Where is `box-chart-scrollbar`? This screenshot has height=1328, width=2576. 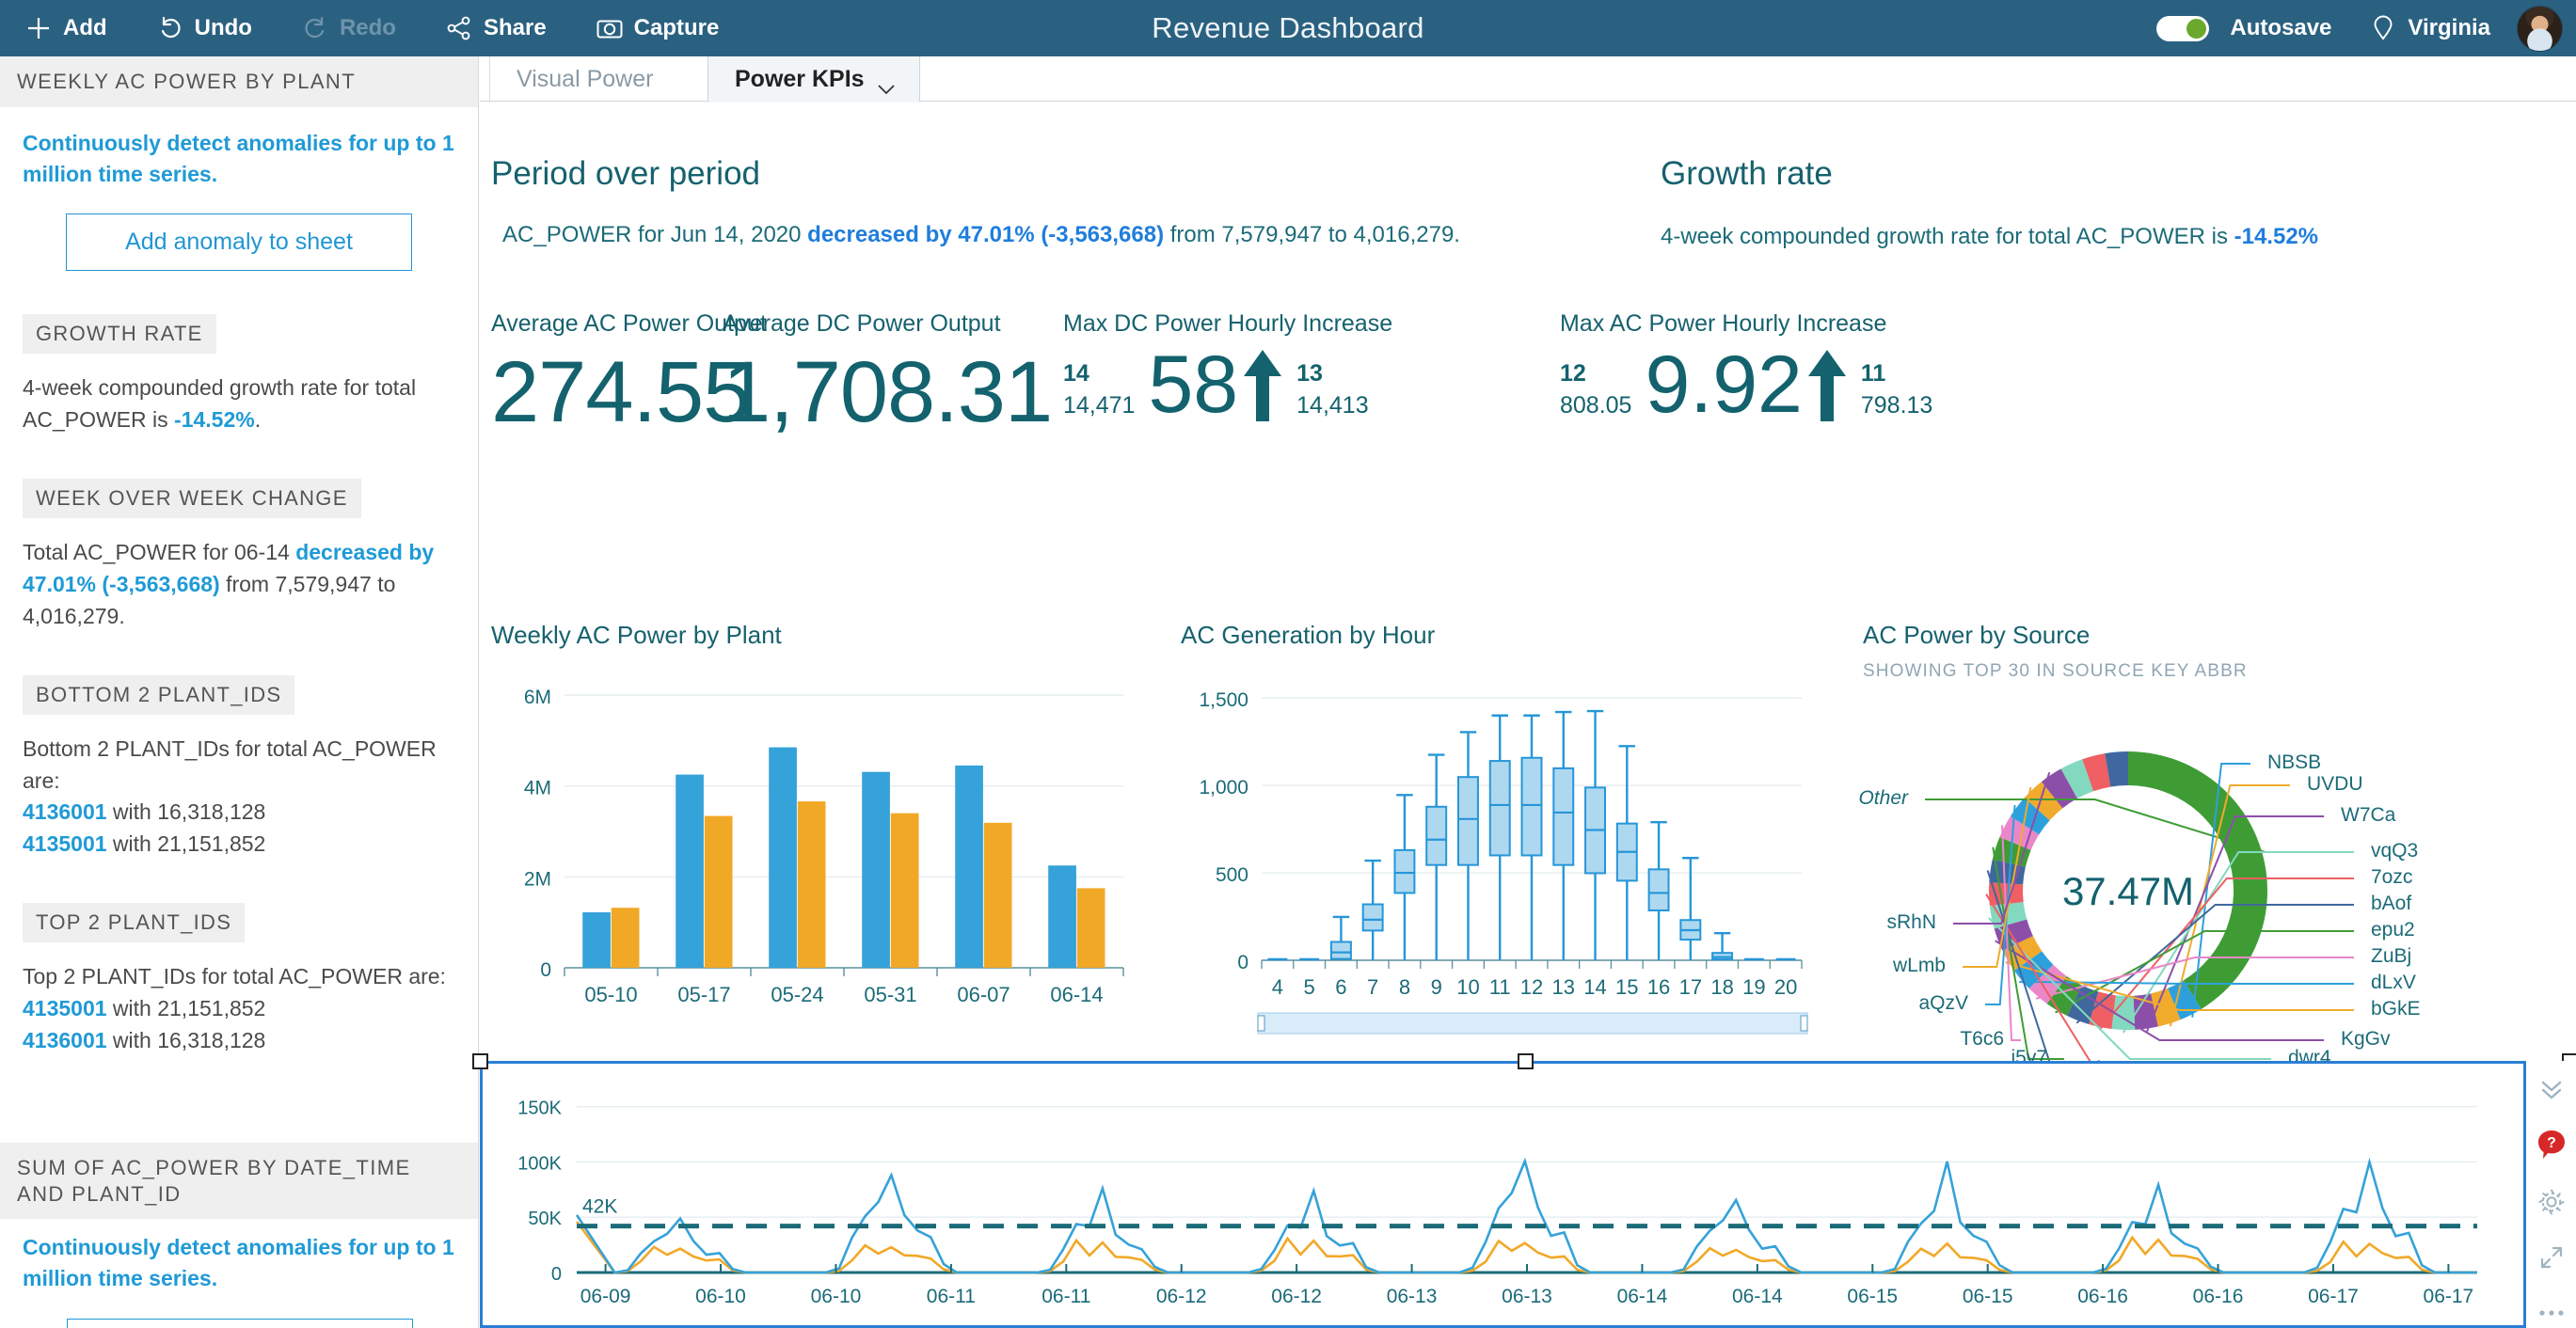 box-chart-scrollbar is located at coordinates (1532, 1023).